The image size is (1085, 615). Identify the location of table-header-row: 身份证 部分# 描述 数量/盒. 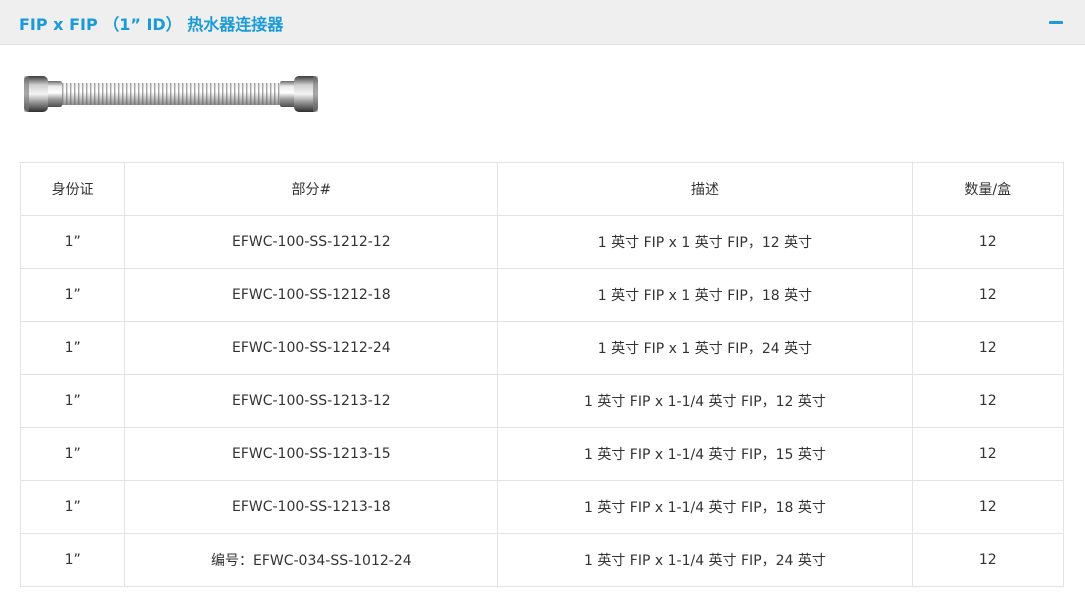
(542, 189).